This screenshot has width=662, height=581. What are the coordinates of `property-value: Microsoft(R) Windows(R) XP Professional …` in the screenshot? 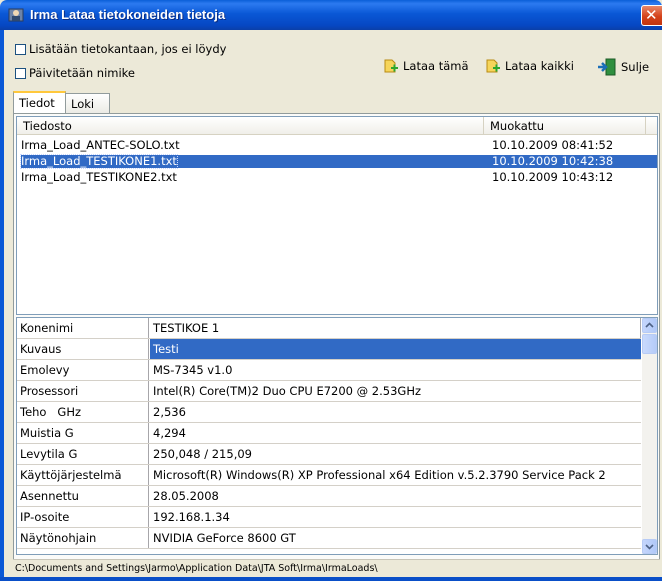 It's located at (395, 475).